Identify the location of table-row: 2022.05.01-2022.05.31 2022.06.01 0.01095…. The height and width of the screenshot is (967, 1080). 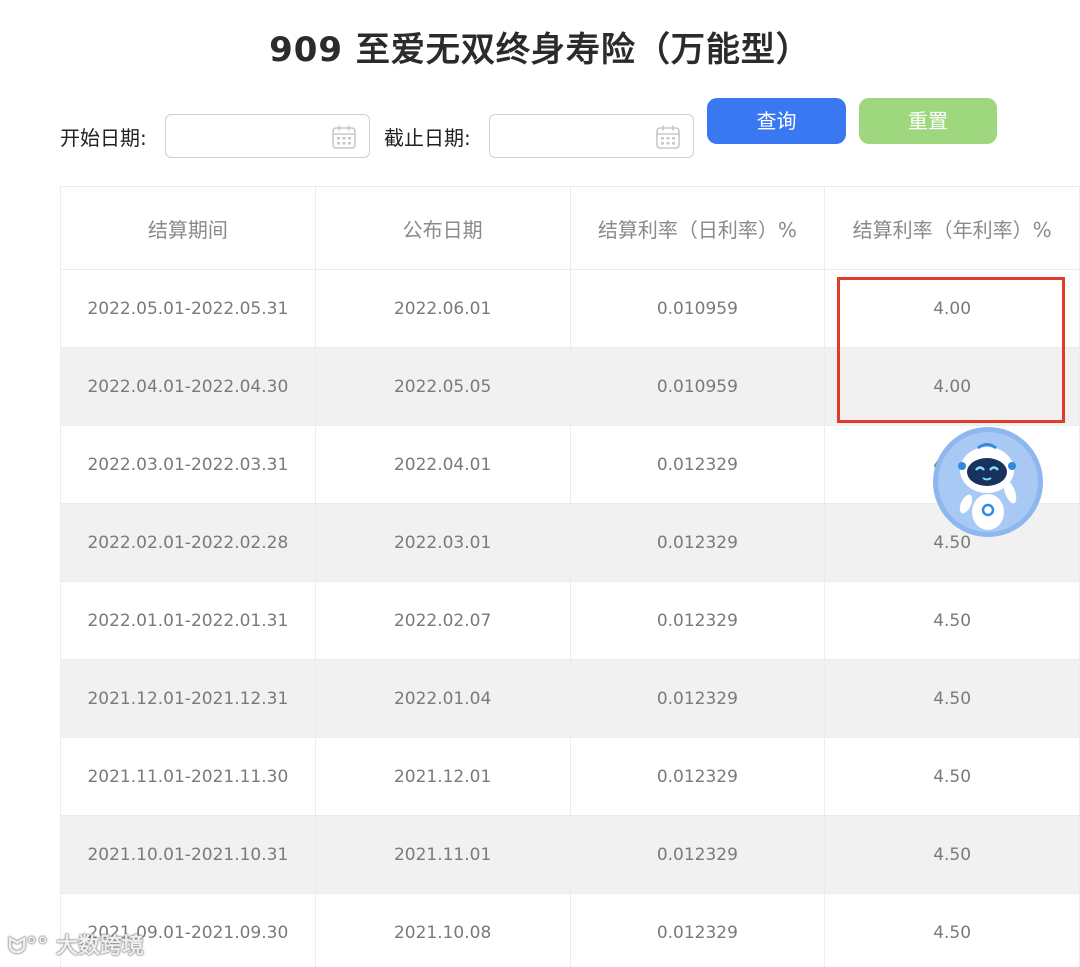
(570, 308).